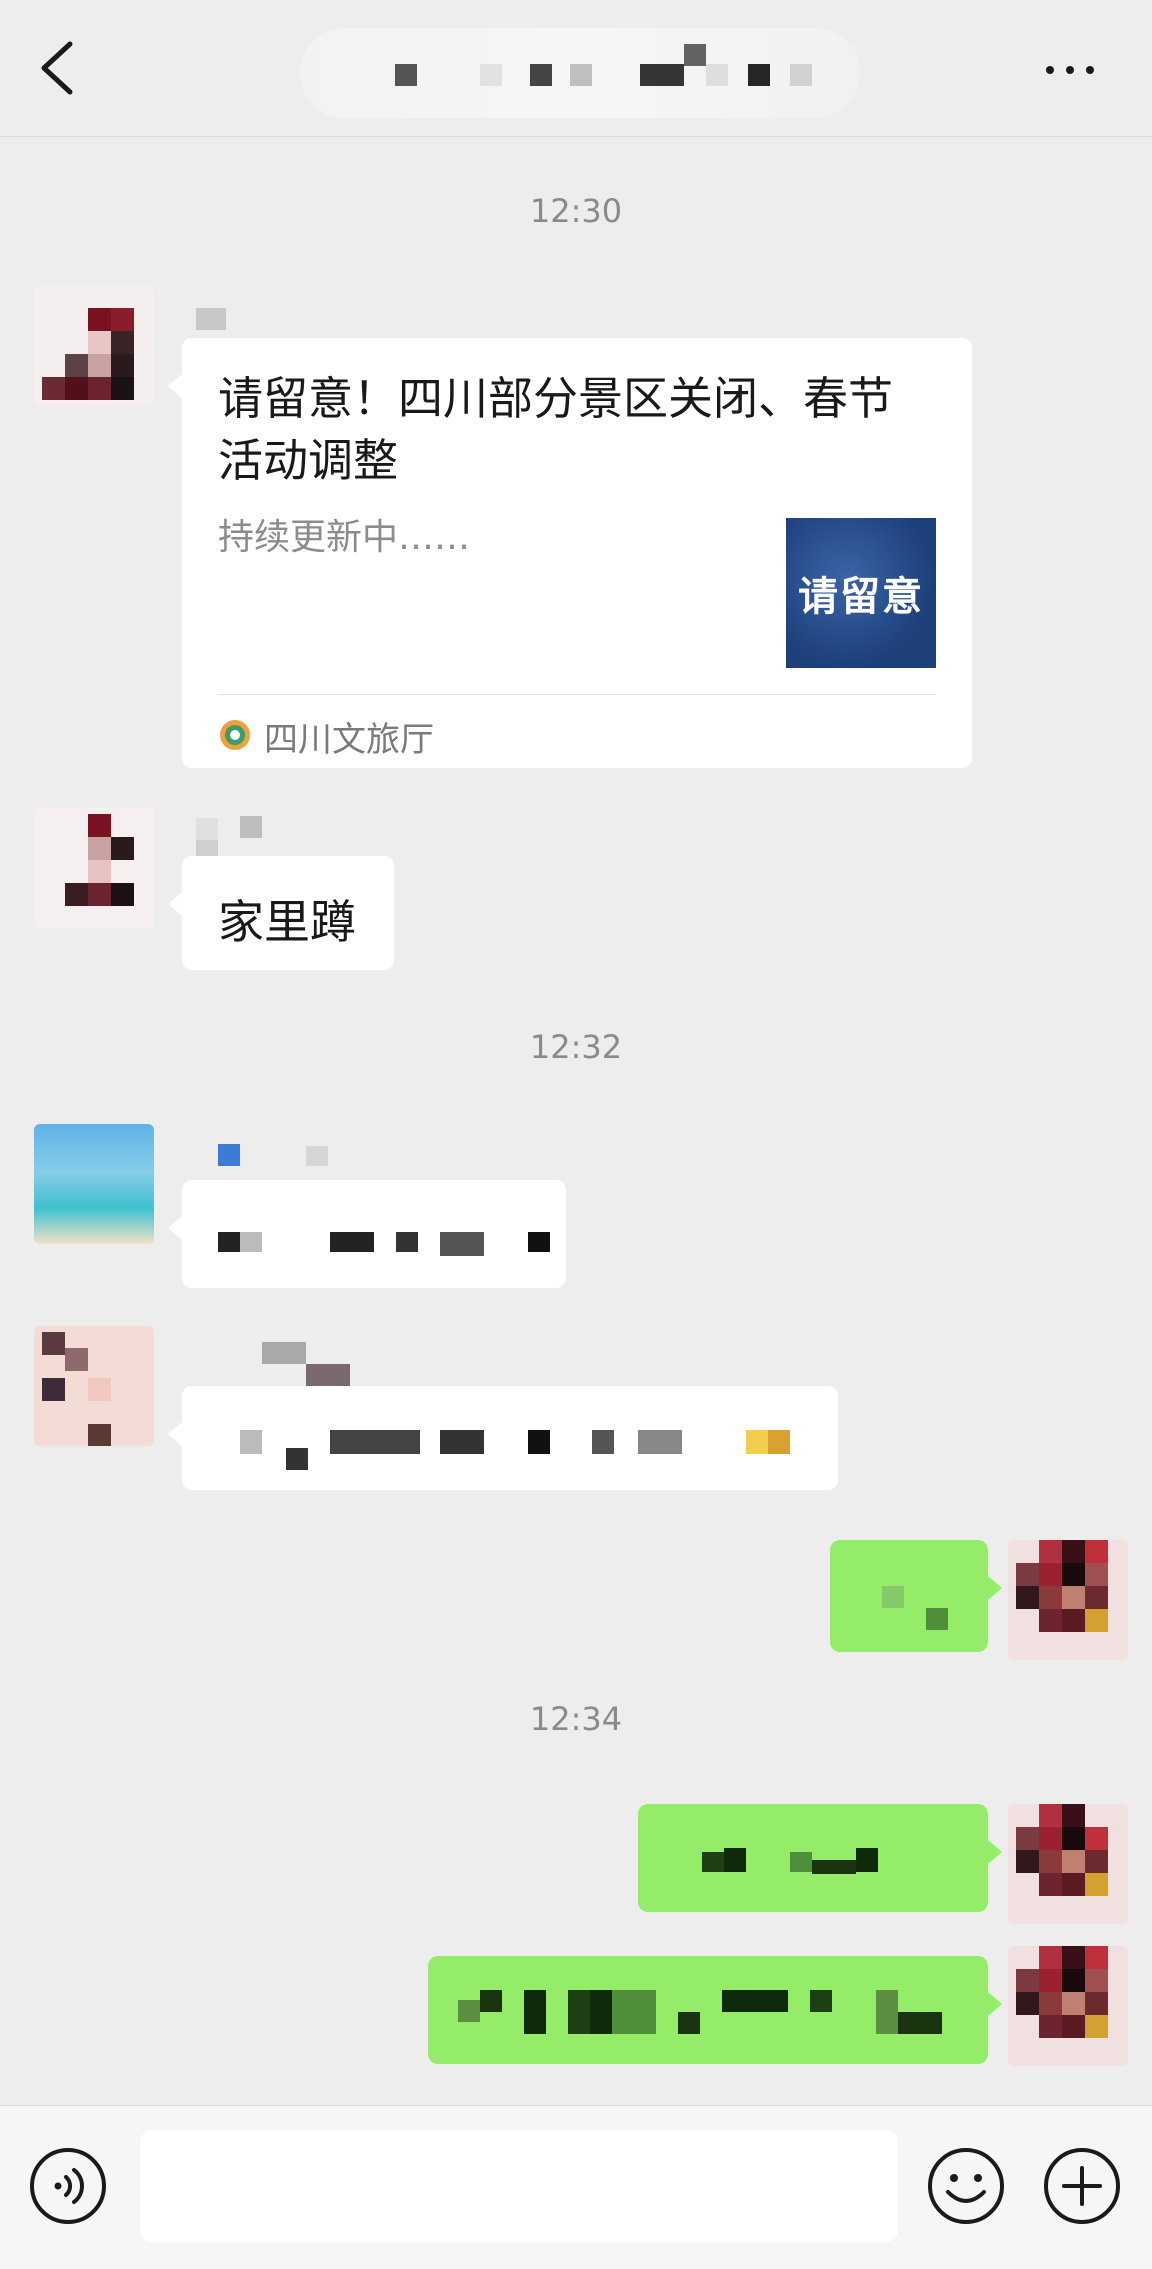 The image size is (1152, 2269). Describe the element at coordinates (570, 553) in the screenshot. I see `article-card: 请留意！四川部分景区关闭、春节活动调整 持续更新中…… 请留意 四川文旅厅` at that location.